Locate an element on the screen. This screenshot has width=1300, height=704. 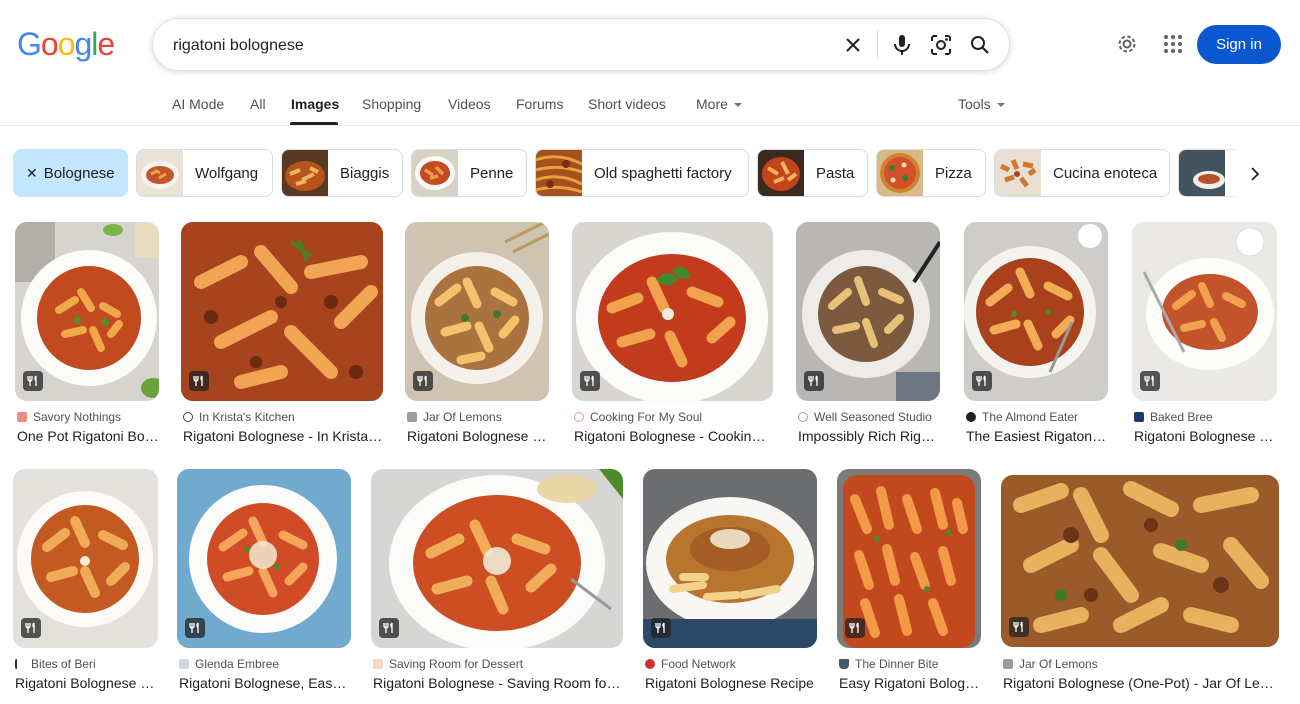
search-divider is located at coordinates (877, 45).